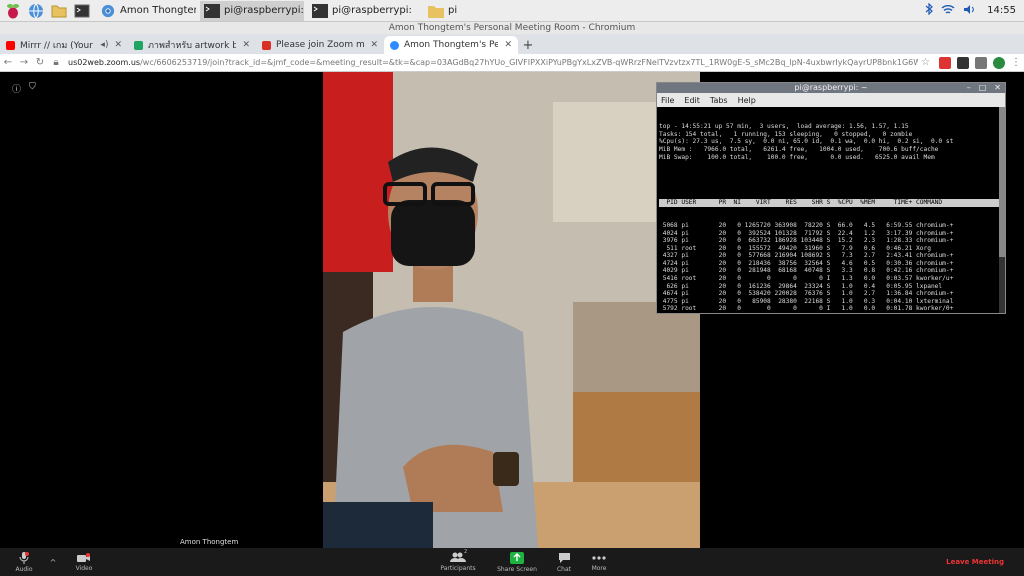 The image size is (1024, 576). I want to click on audio-options-button: ^, so click(53, 562).